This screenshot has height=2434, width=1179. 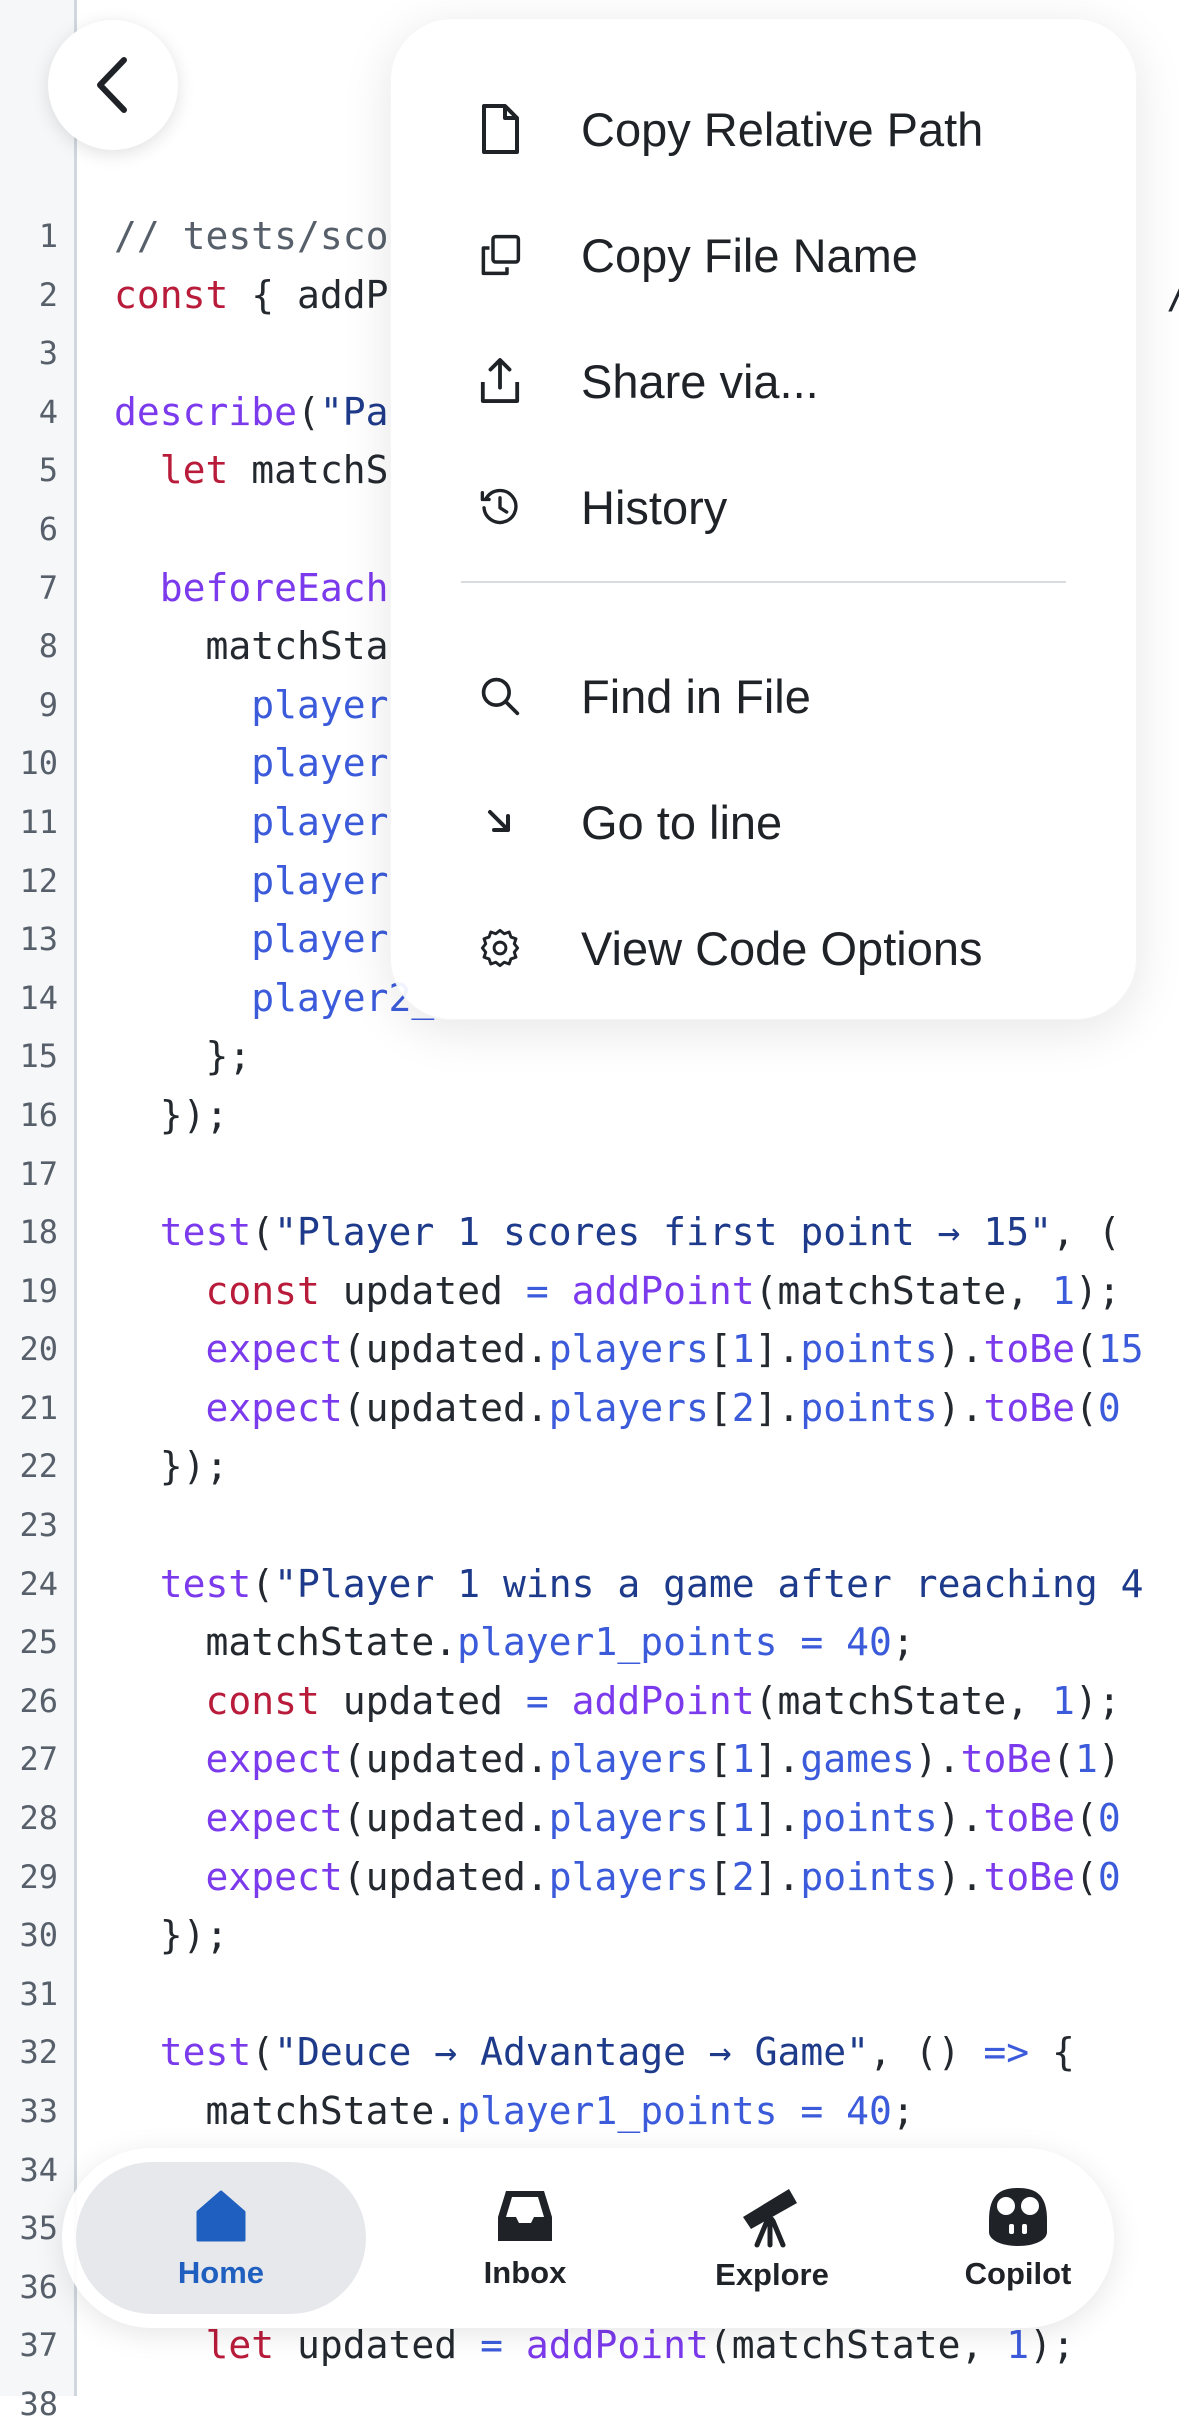 I want to click on line-number: 19, so click(x=29, y=1291).